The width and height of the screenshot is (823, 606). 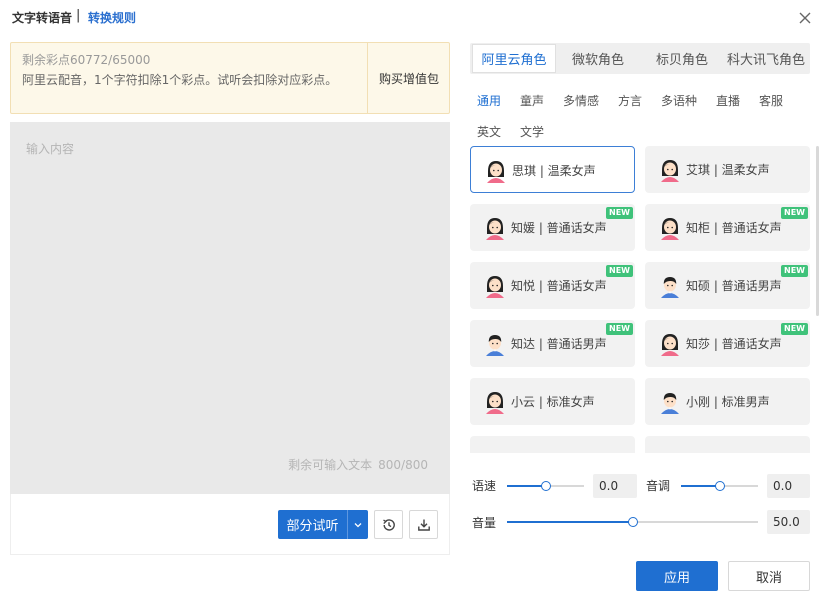 I want to click on category-emotion: 多情感, so click(x=581, y=100).